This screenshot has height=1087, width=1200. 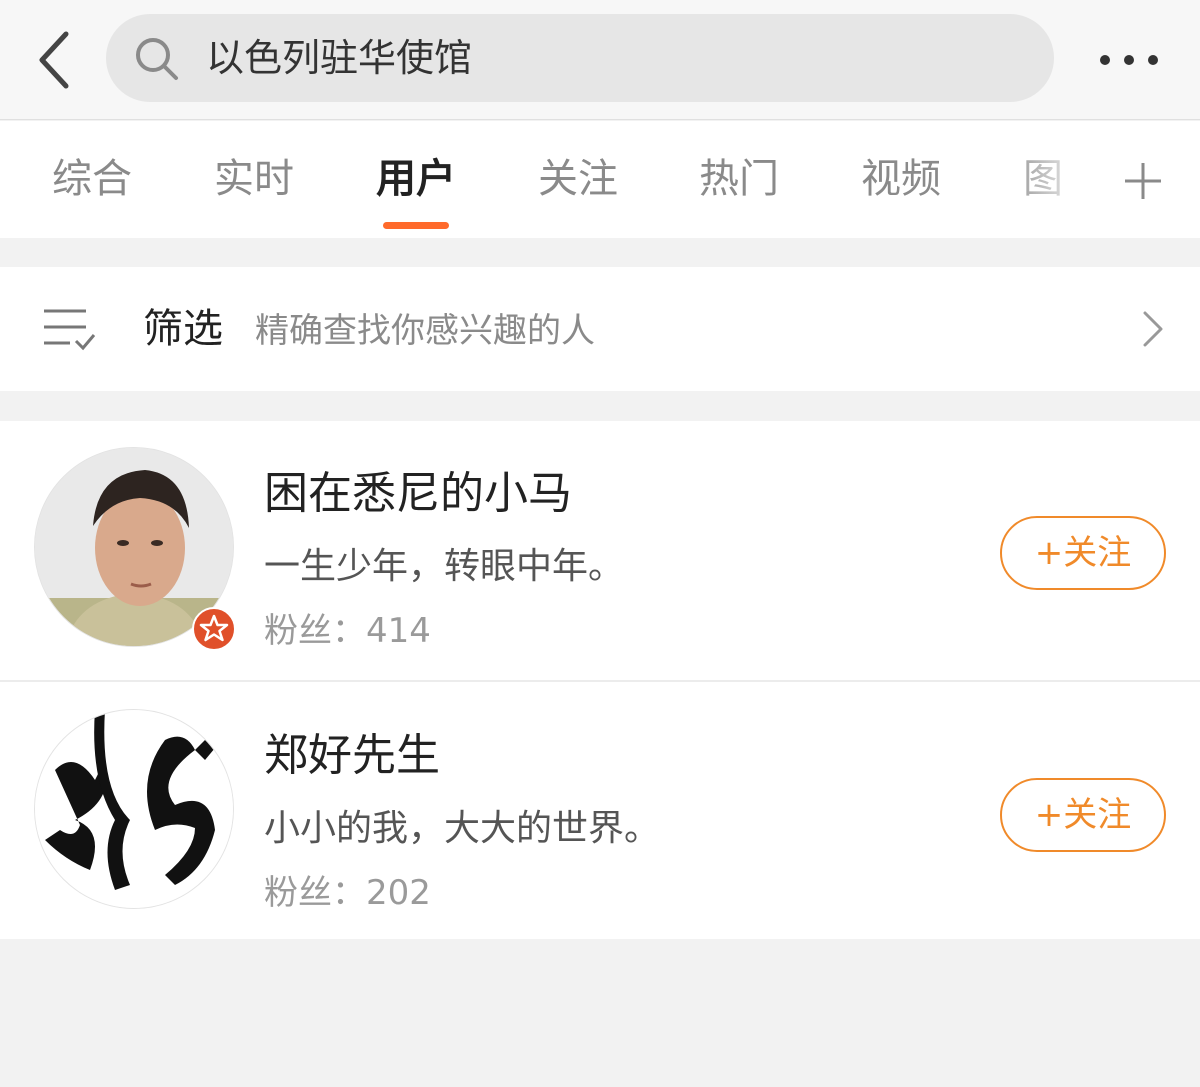 What do you see at coordinates (425, 331) in the screenshot?
I see `filter-hint: 精确查找你感兴趣的人` at bounding box center [425, 331].